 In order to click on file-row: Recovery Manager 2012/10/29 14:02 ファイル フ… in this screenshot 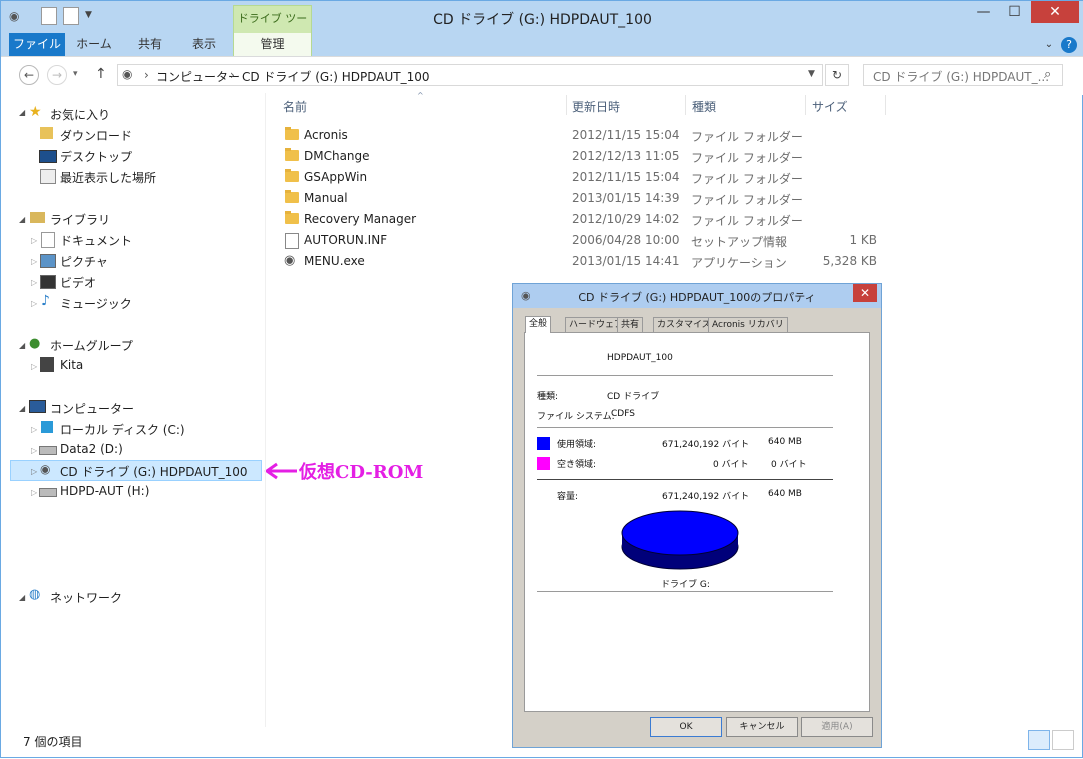, I will do `click(582, 219)`.